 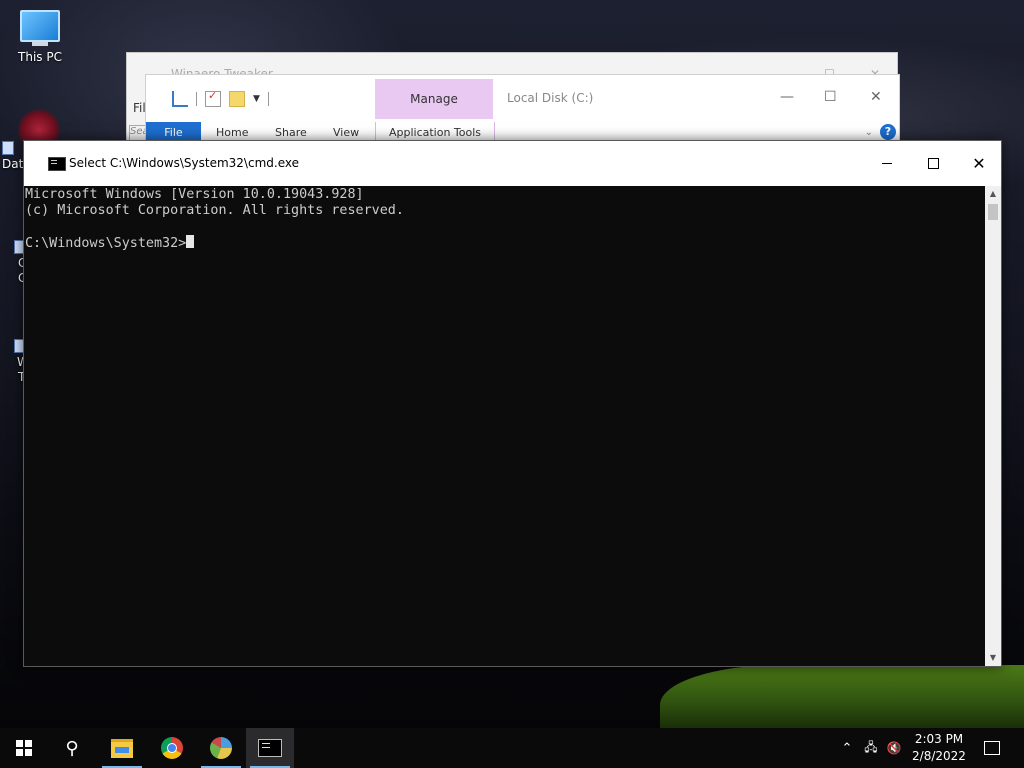 I want to click on maximize-icon, so click(x=933, y=163).